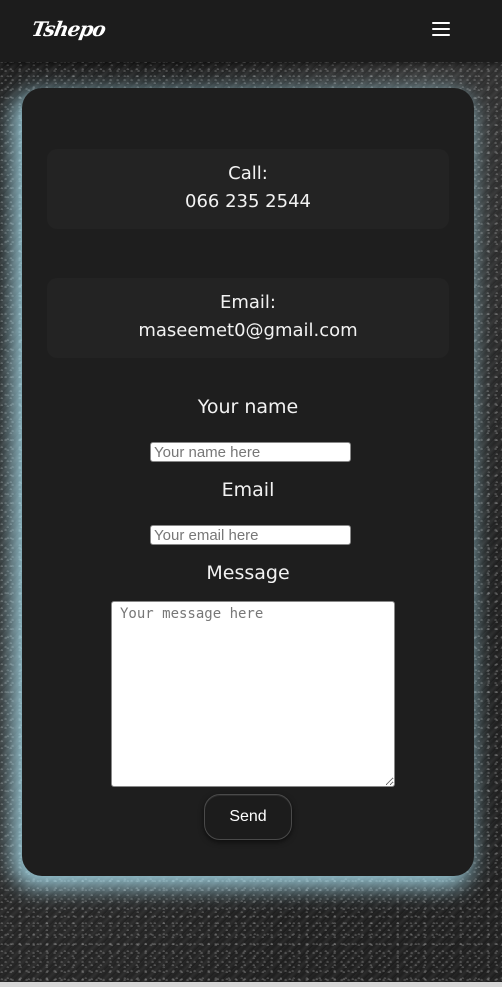 Image resolution: width=502 pixels, height=987 pixels. Describe the element at coordinates (250, 535) in the screenshot. I see `email-input` at that location.